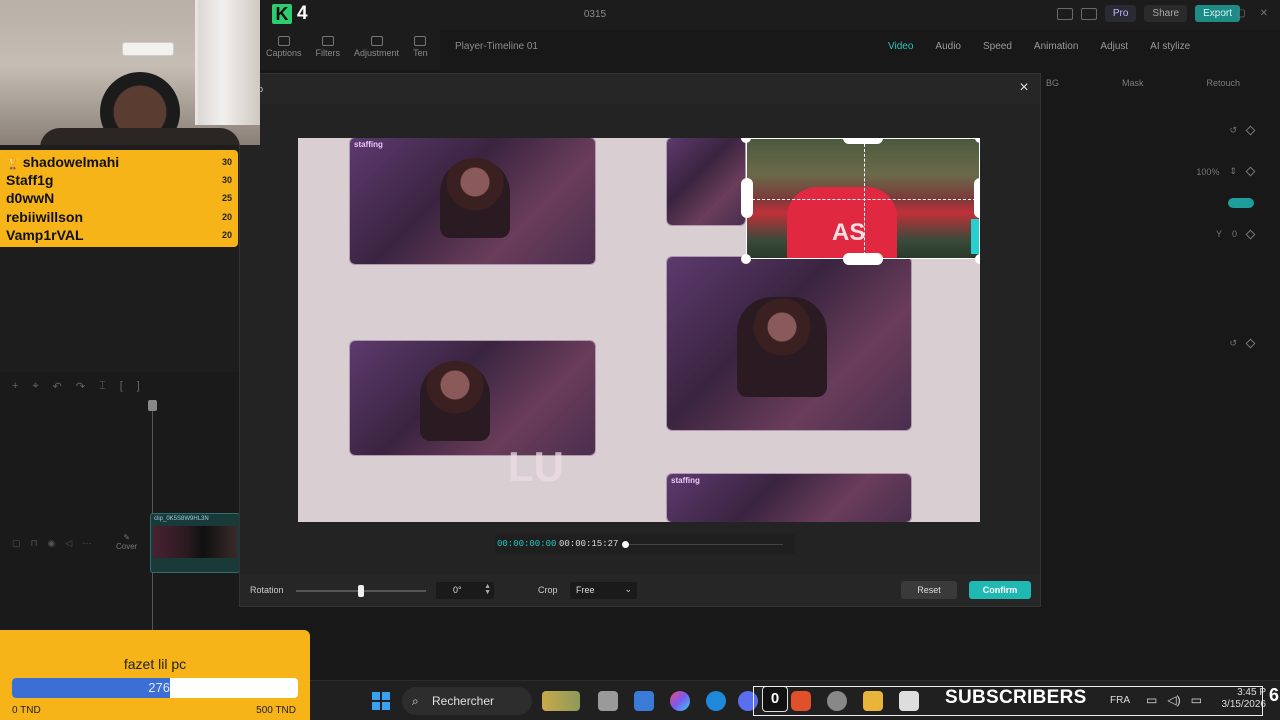 The image size is (1280, 720). I want to click on file-explorer-icon, so click(873, 701).